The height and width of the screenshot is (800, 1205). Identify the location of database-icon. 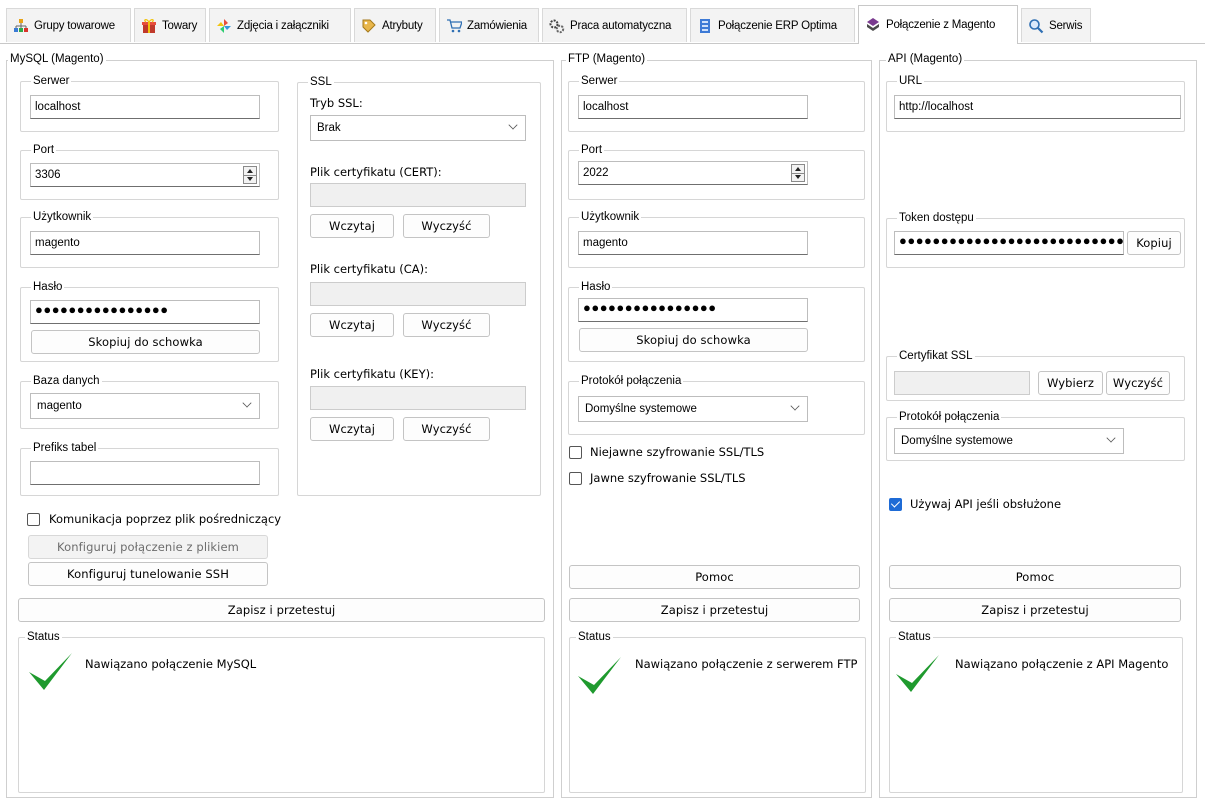
(705, 26).